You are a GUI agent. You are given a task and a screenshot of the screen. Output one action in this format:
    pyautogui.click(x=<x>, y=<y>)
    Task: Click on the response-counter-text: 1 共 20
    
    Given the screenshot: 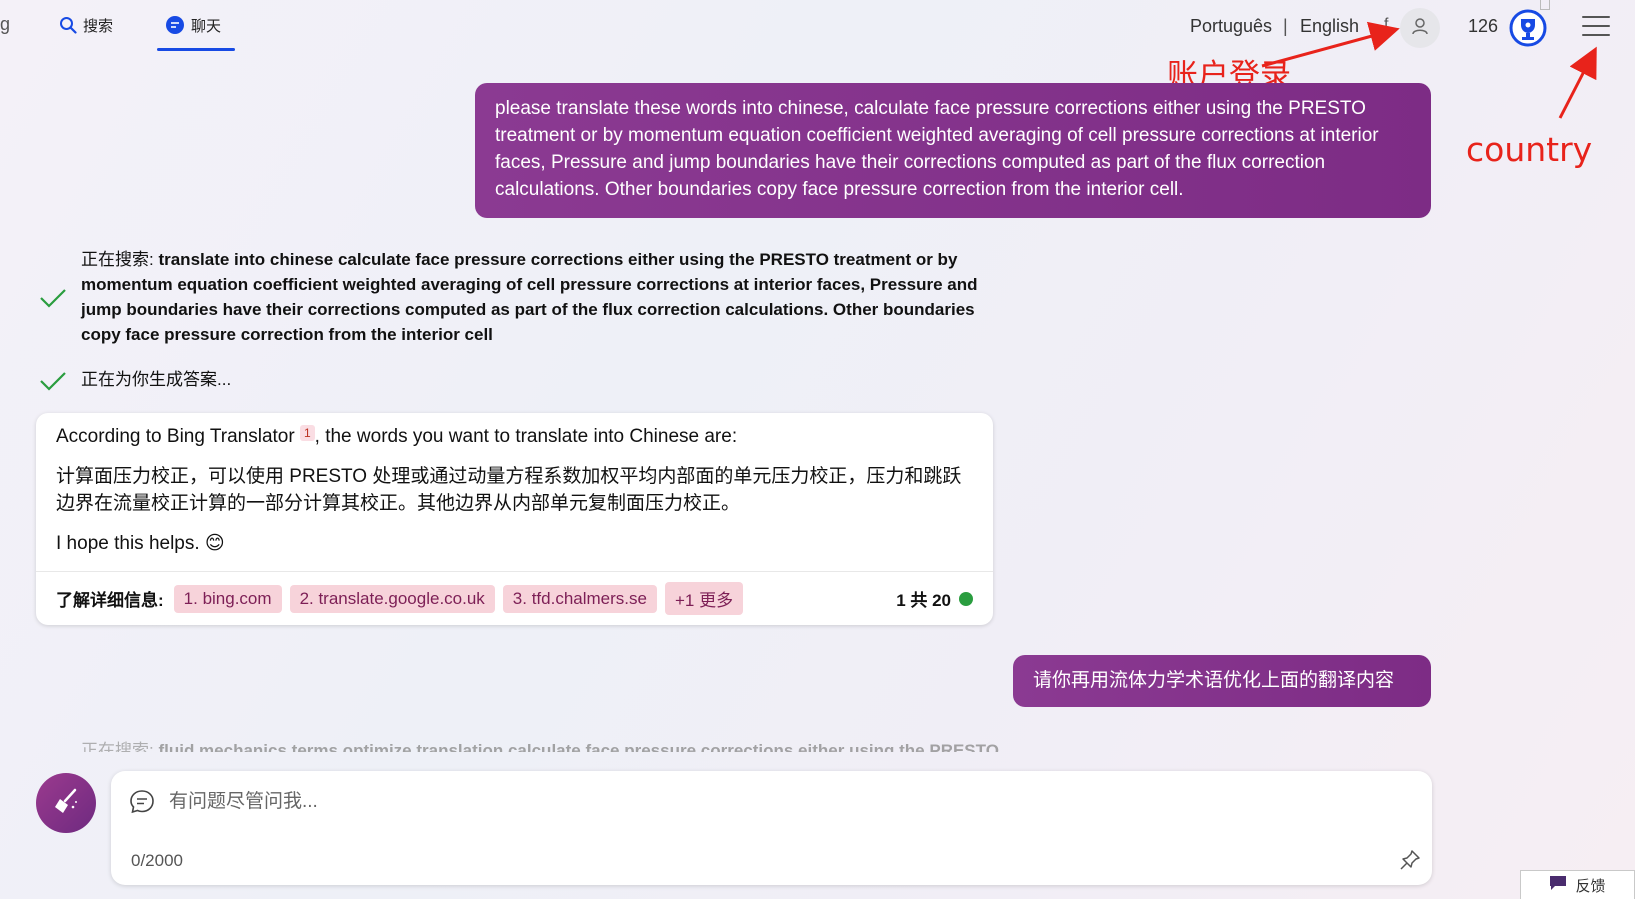 What is the action you would take?
    pyautogui.click(x=923, y=600)
    